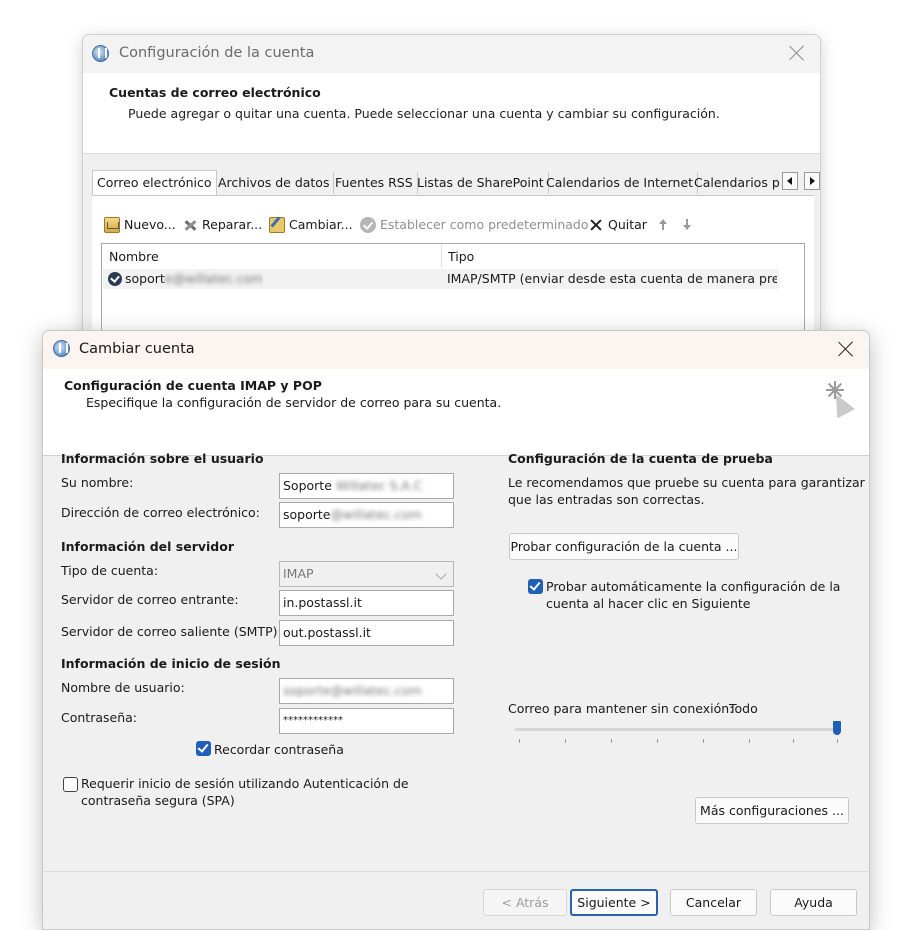 The width and height of the screenshot is (912, 930). Describe the element at coordinates (676, 729) in the screenshot. I see `offline-mail-slider` at that location.